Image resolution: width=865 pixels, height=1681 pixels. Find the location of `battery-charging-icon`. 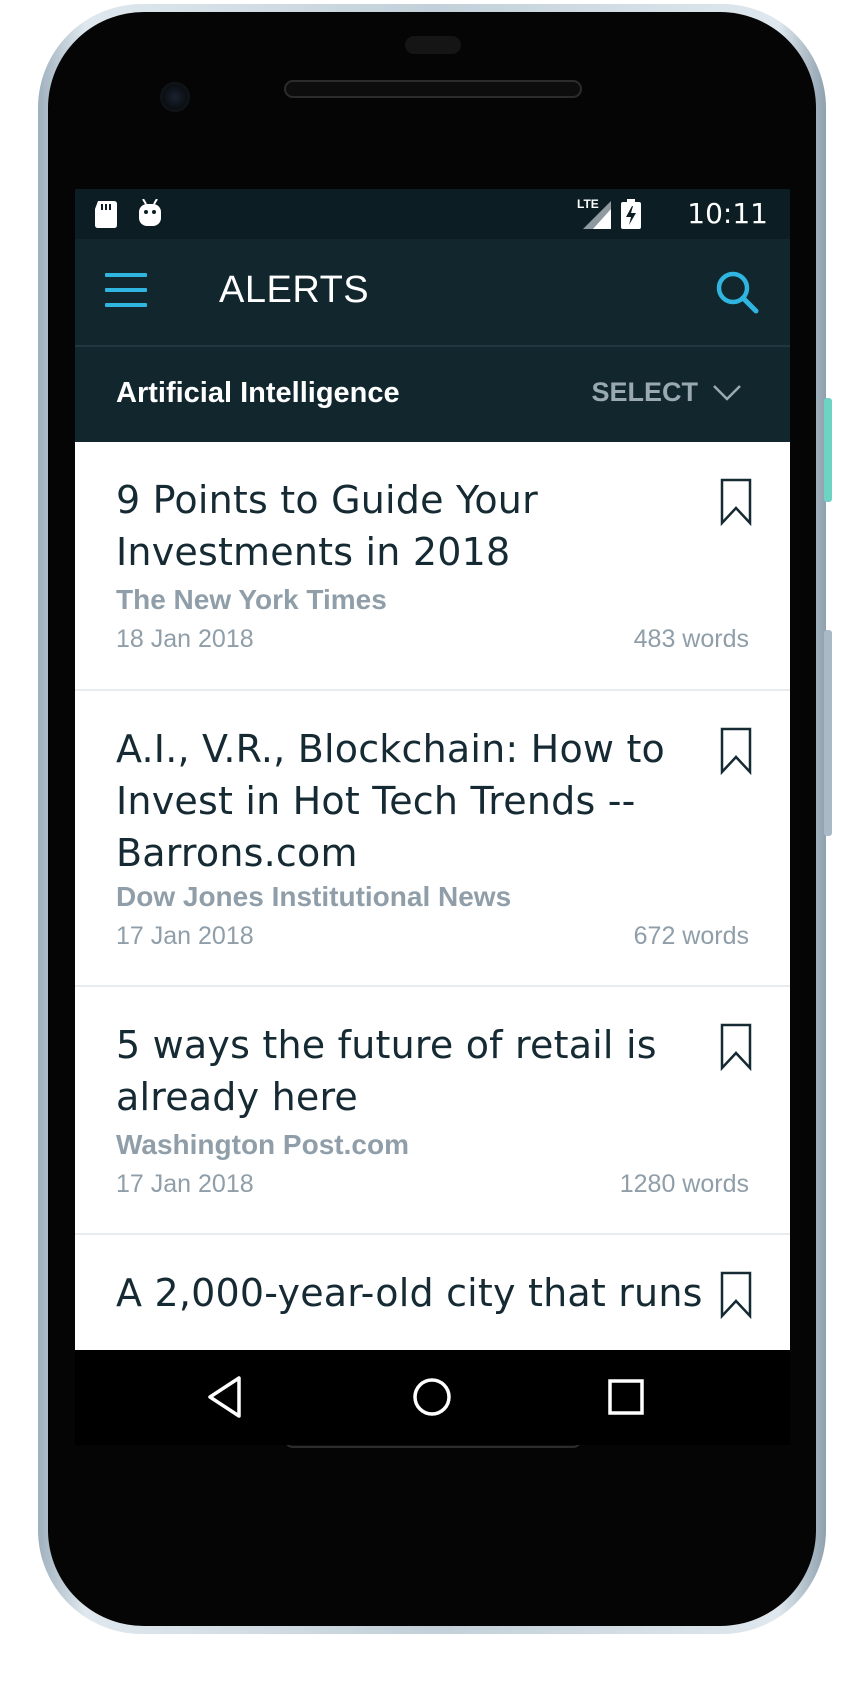

battery-charging-icon is located at coordinates (631, 214).